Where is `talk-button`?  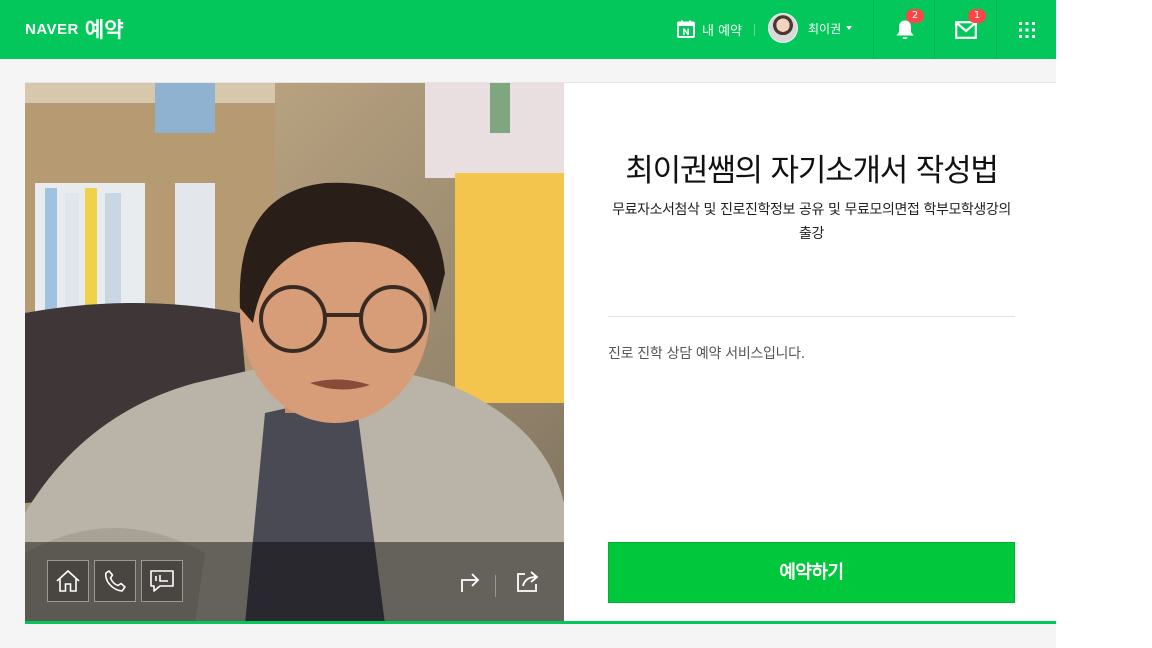 talk-button is located at coordinates (162, 581).